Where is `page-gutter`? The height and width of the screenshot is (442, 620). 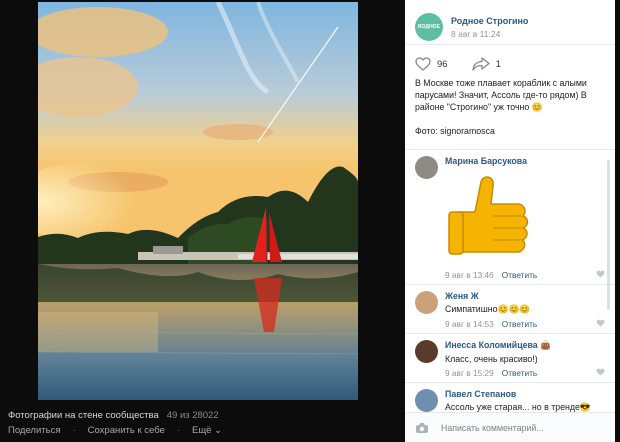
page-gutter is located at coordinates (617, 221).